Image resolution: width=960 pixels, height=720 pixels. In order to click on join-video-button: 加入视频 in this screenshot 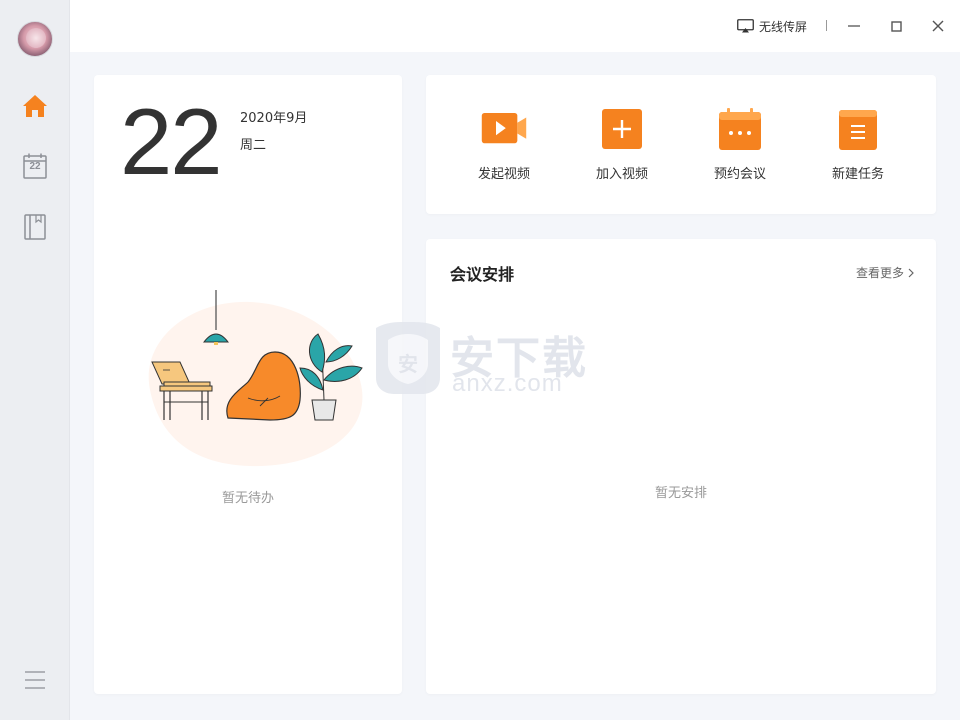, I will do `click(622, 147)`.